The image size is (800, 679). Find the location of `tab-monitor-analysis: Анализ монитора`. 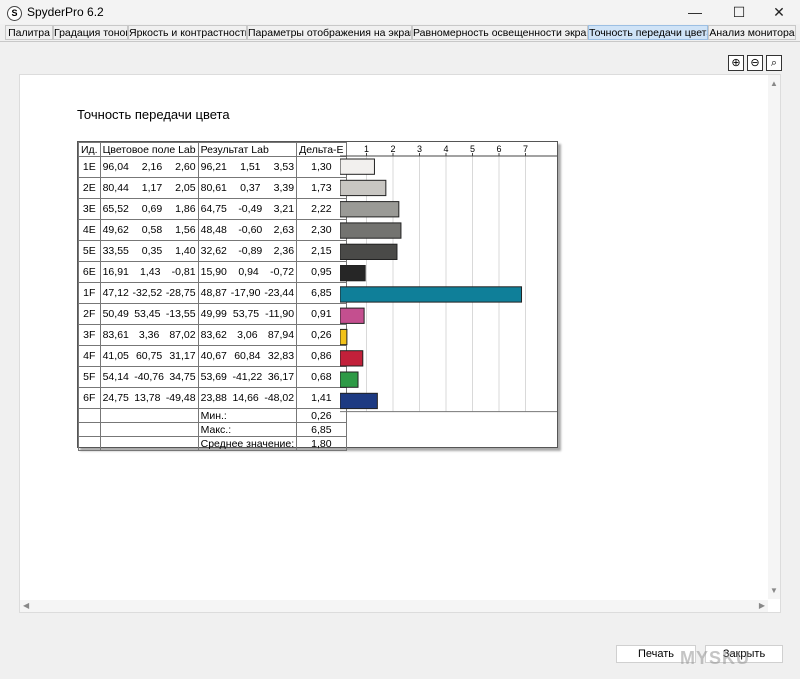

tab-monitor-analysis: Анализ монитора is located at coordinates (752, 32).